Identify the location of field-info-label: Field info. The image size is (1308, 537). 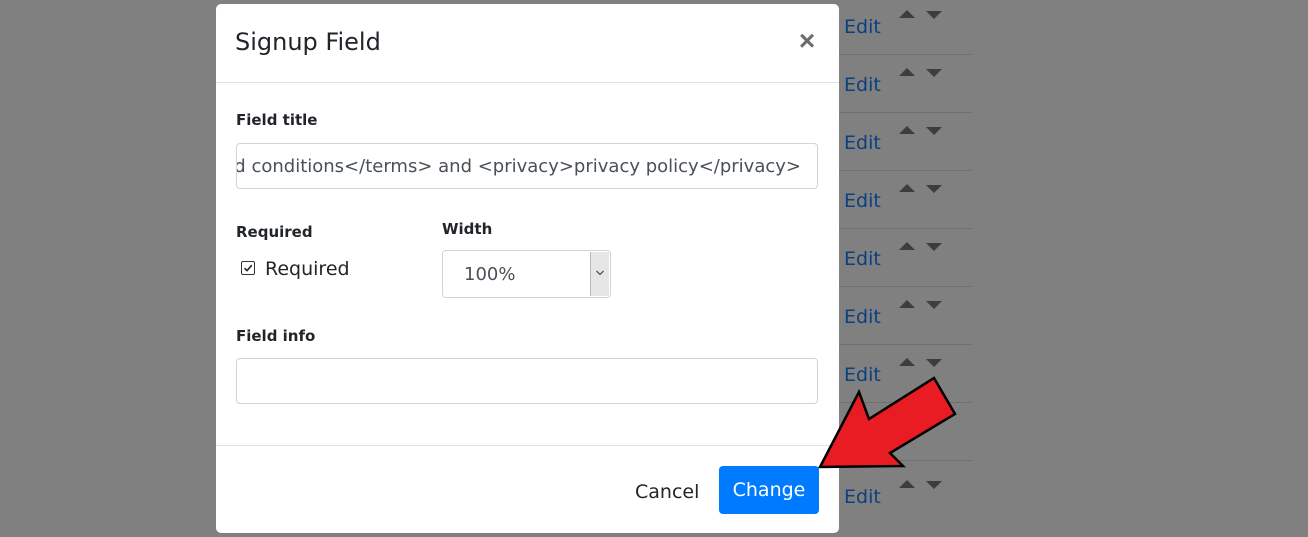
(276, 336).